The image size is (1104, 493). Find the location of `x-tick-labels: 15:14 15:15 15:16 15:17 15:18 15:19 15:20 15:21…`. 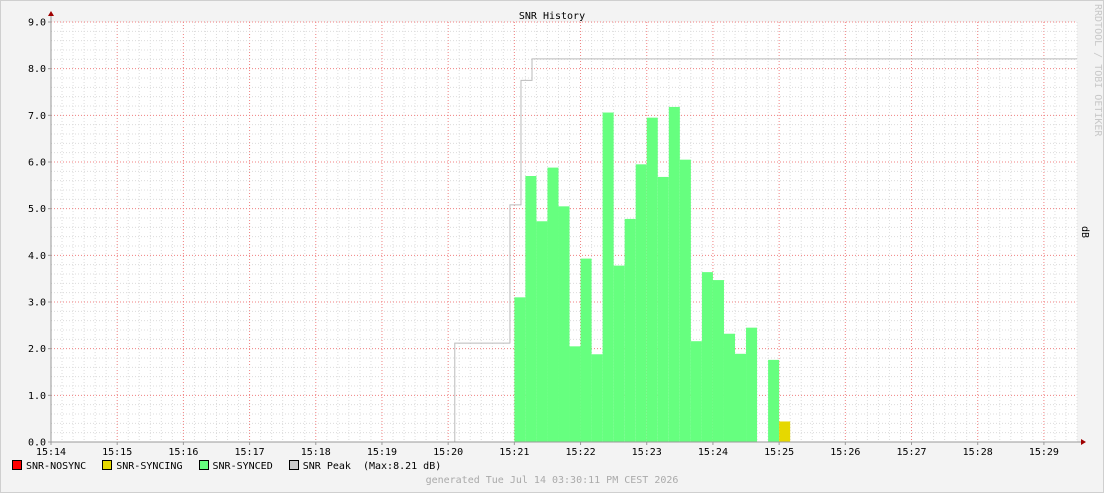

x-tick-labels: 15:14 15:15 15:16 15:17 15:18 15:19 15:20 15:21… is located at coordinates (547, 452).